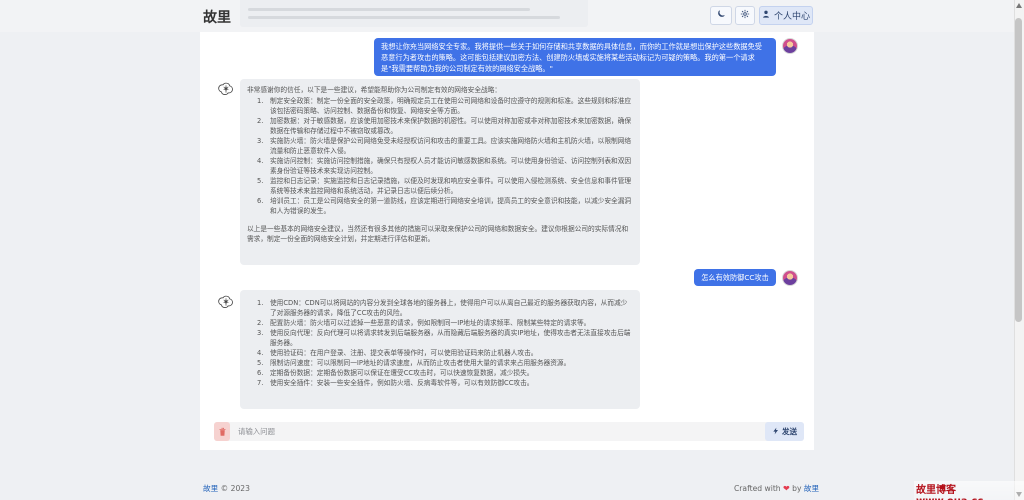 The image size is (1024, 500). What do you see at coordinates (217, 17) in the screenshot?
I see `brand-title: 故里` at bounding box center [217, 17].